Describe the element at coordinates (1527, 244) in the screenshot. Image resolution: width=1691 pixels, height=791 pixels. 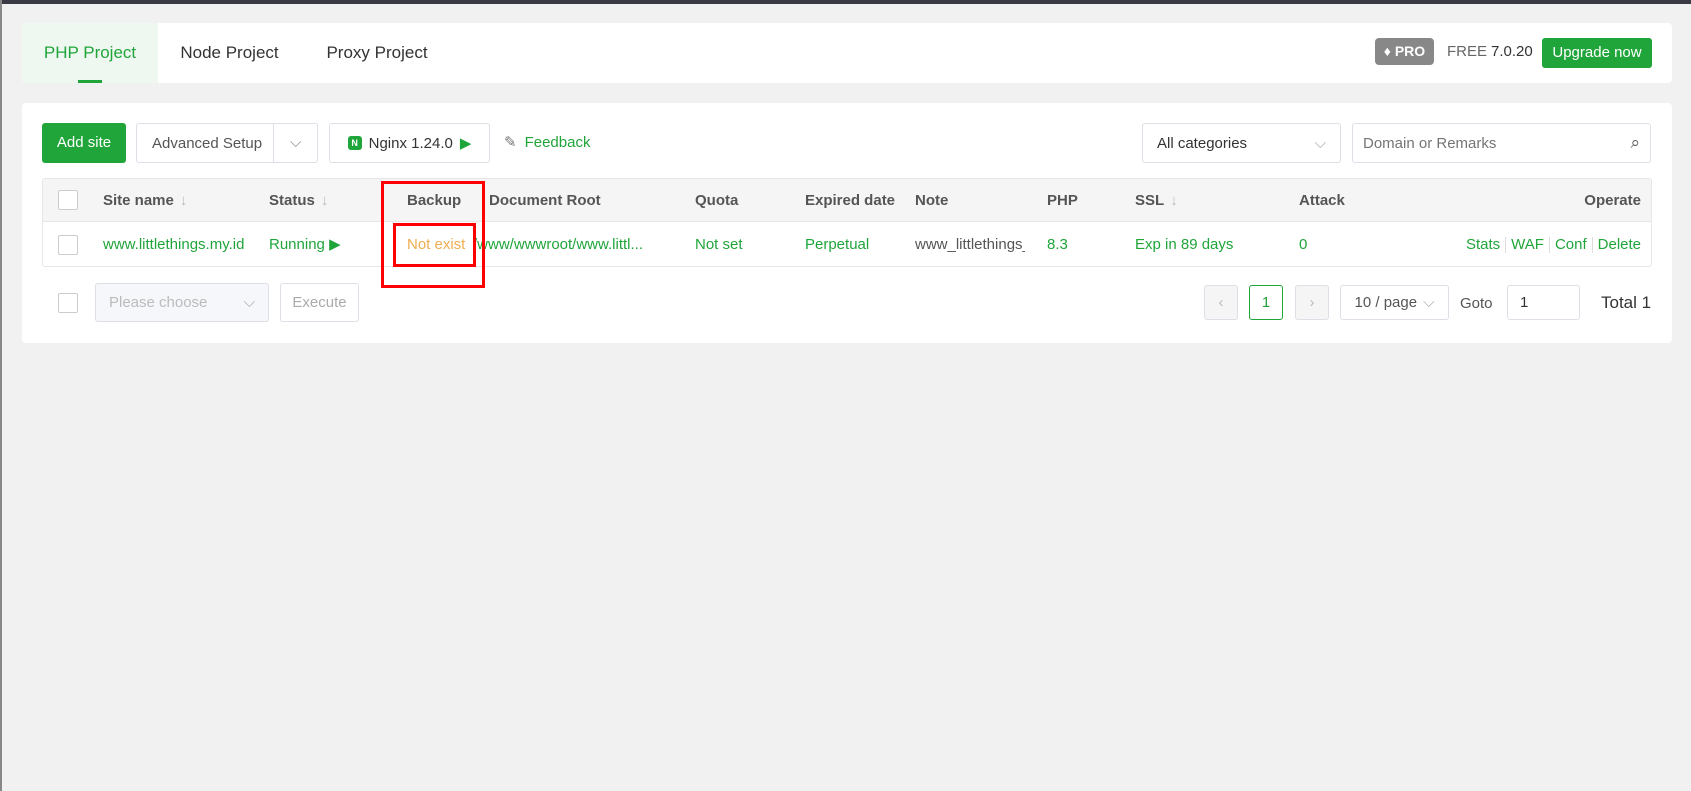
I see `waf-link: WAF` at that location.